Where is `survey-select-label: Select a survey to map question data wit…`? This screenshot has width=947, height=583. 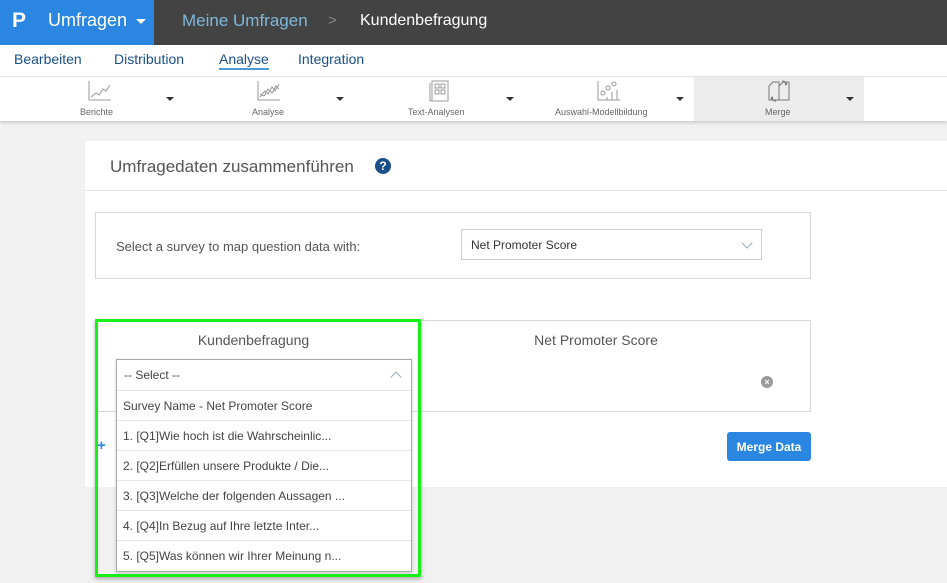 survey-select-label: Select a survey to map question data wit… is located at coordinates (238, 246).